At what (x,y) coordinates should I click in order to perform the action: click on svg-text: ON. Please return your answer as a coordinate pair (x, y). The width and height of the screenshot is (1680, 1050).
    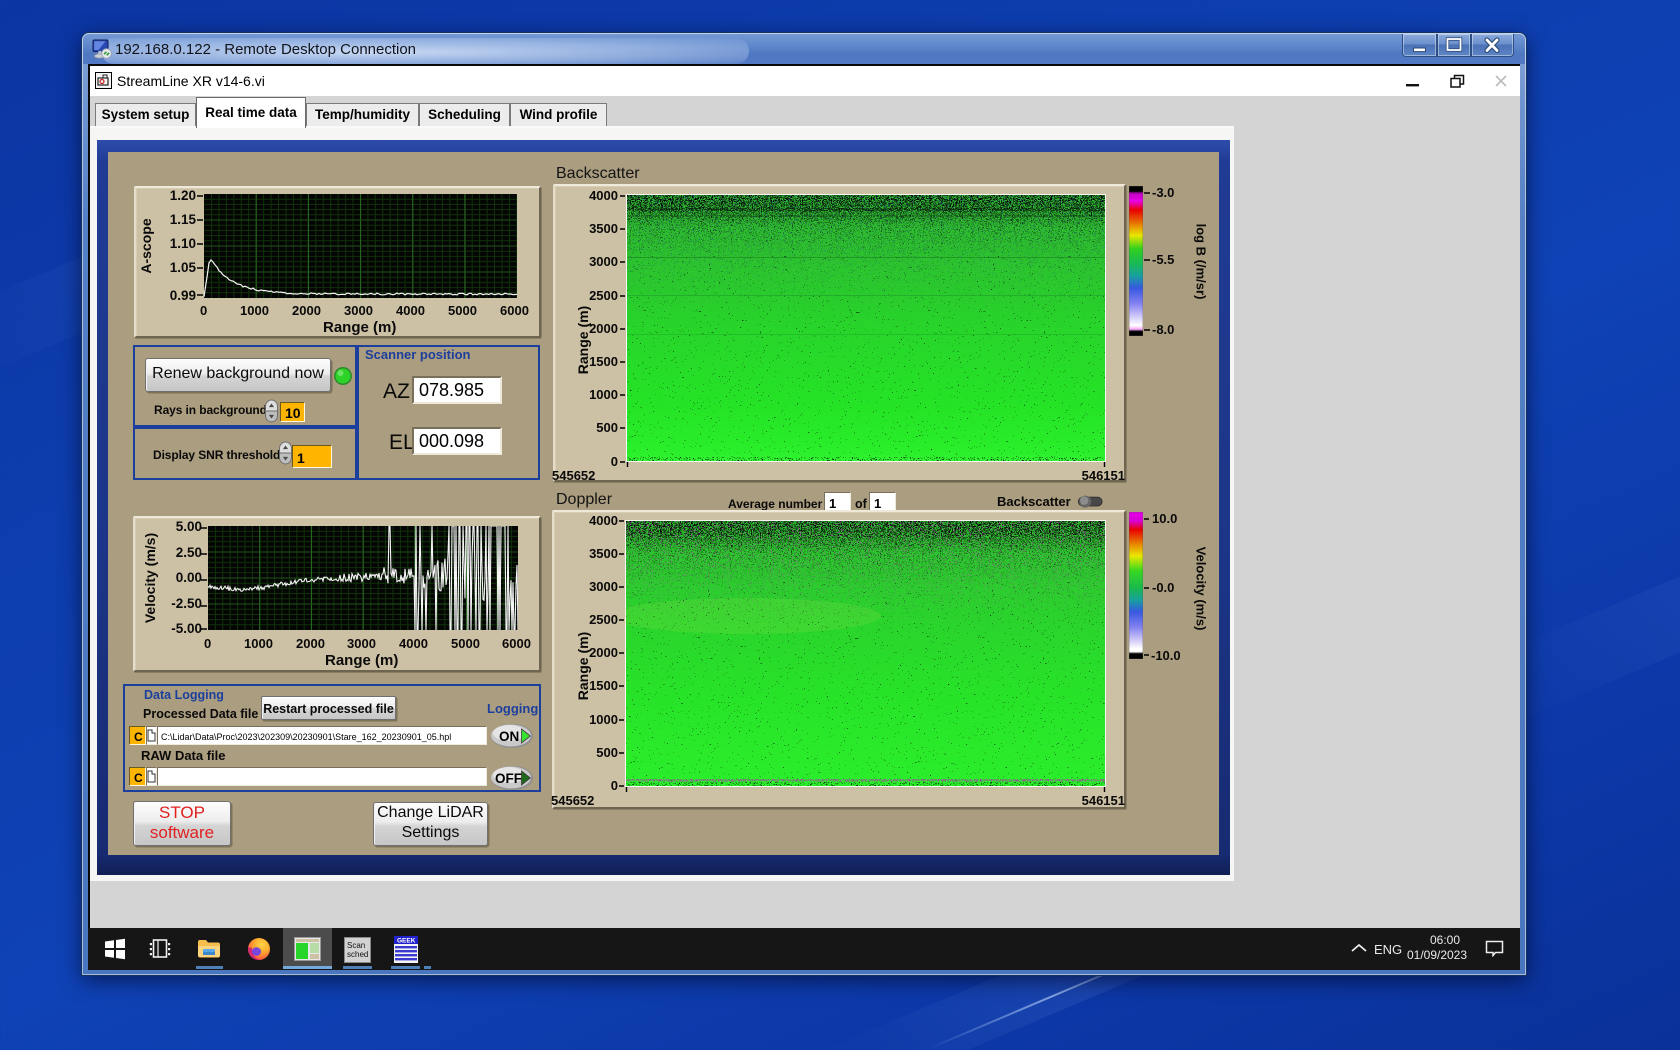
    Looking at the image, I should click on (509, 736).